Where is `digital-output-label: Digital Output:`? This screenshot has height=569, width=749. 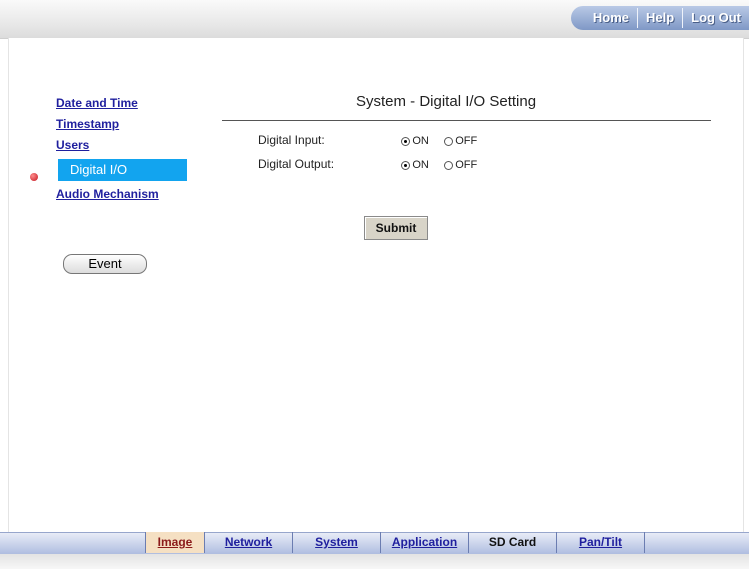 digital-output-label: Digital Output: is located at coordinates (296, 164).